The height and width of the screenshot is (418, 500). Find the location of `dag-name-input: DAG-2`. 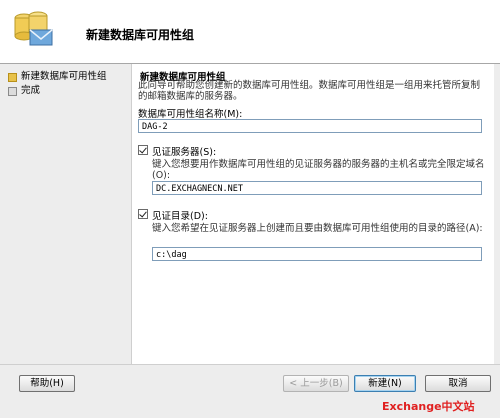

dag-name-input: DAG-2 is located at coordinates (310, 126).